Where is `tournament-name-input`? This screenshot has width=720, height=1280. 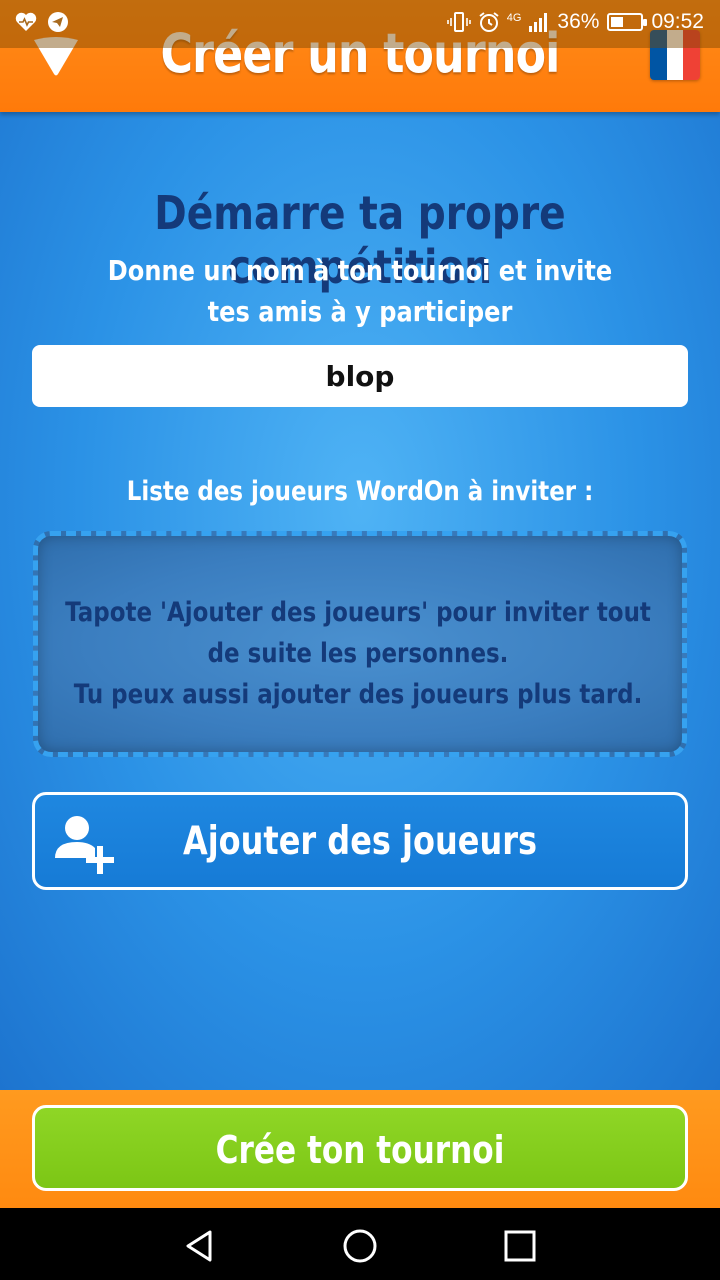
tournament-name-input is located at coordinates (360, 376).